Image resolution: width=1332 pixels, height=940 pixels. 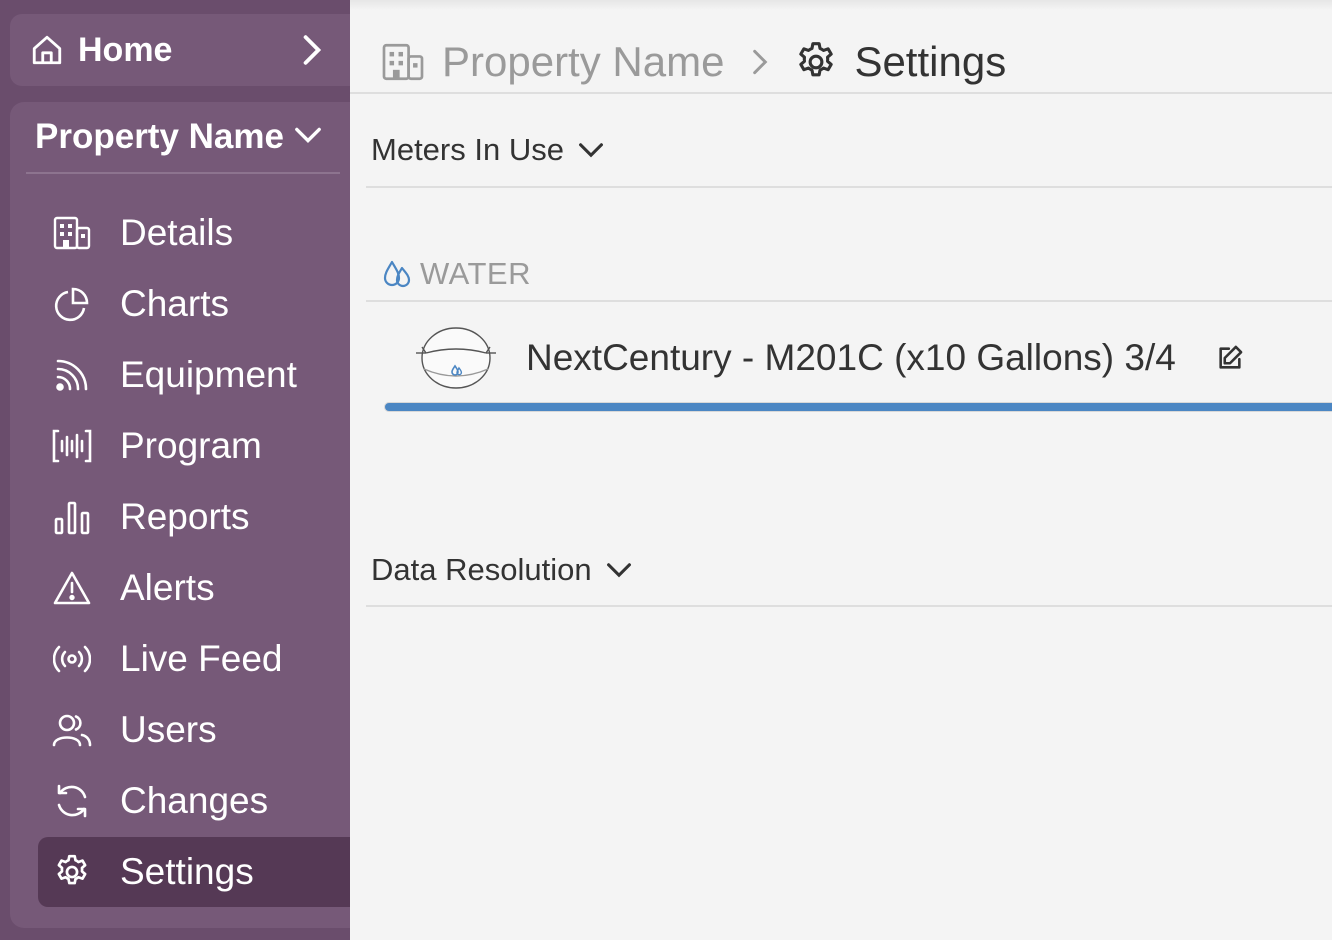 What do you see at coordinates (841, 93) in the screenshot?
I see `header-divider` at bounding box center [841, 93].